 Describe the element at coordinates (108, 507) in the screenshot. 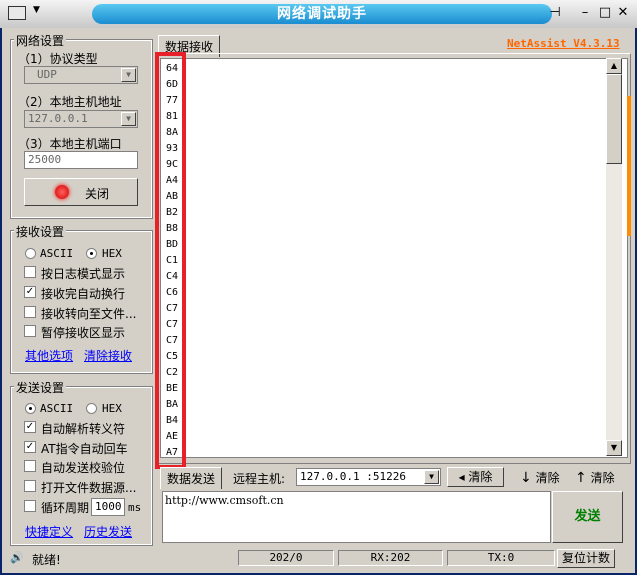

I see `loop-period-input: 1000` at that location.